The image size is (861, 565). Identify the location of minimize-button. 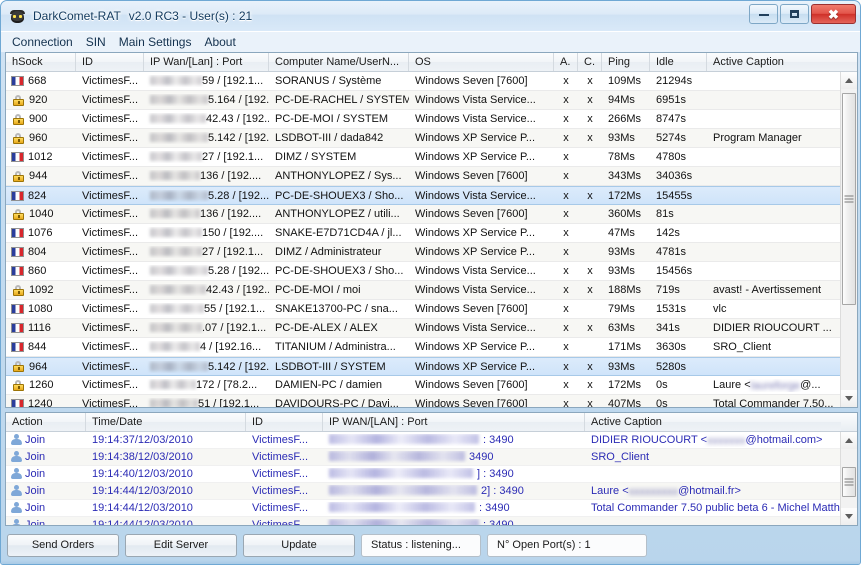
(763, 14).